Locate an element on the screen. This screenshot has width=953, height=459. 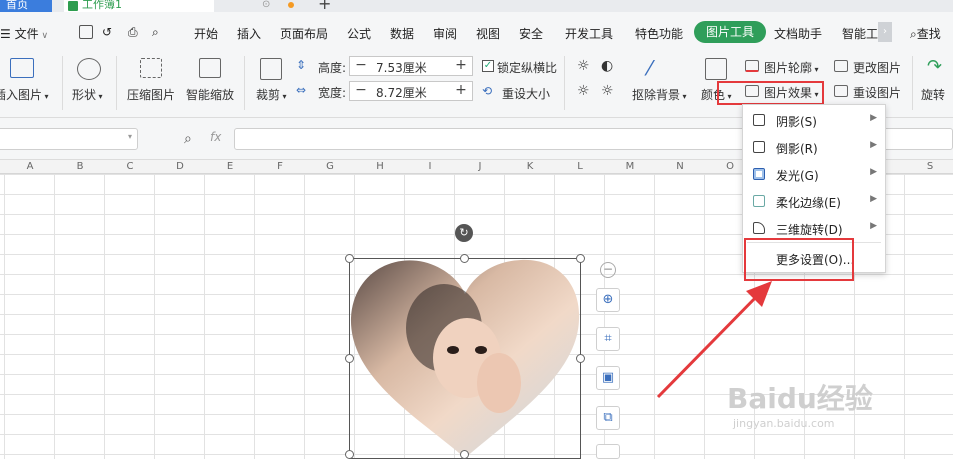
soft-edge-icon is located at coordinates (759, 201).